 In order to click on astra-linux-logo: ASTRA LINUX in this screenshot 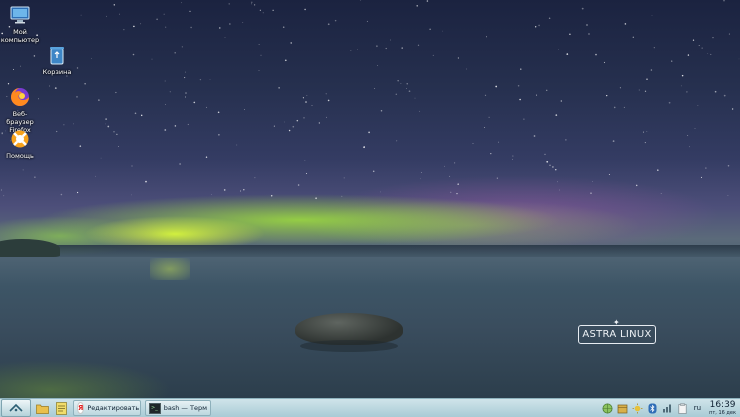, I will do `click(617, 334)`.